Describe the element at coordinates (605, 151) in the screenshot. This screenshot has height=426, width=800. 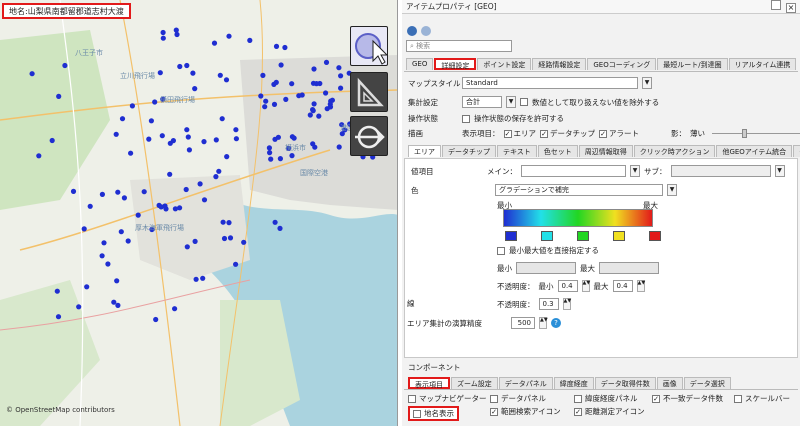
I see `sub-tab-4: 周辺情報取得` at that location.